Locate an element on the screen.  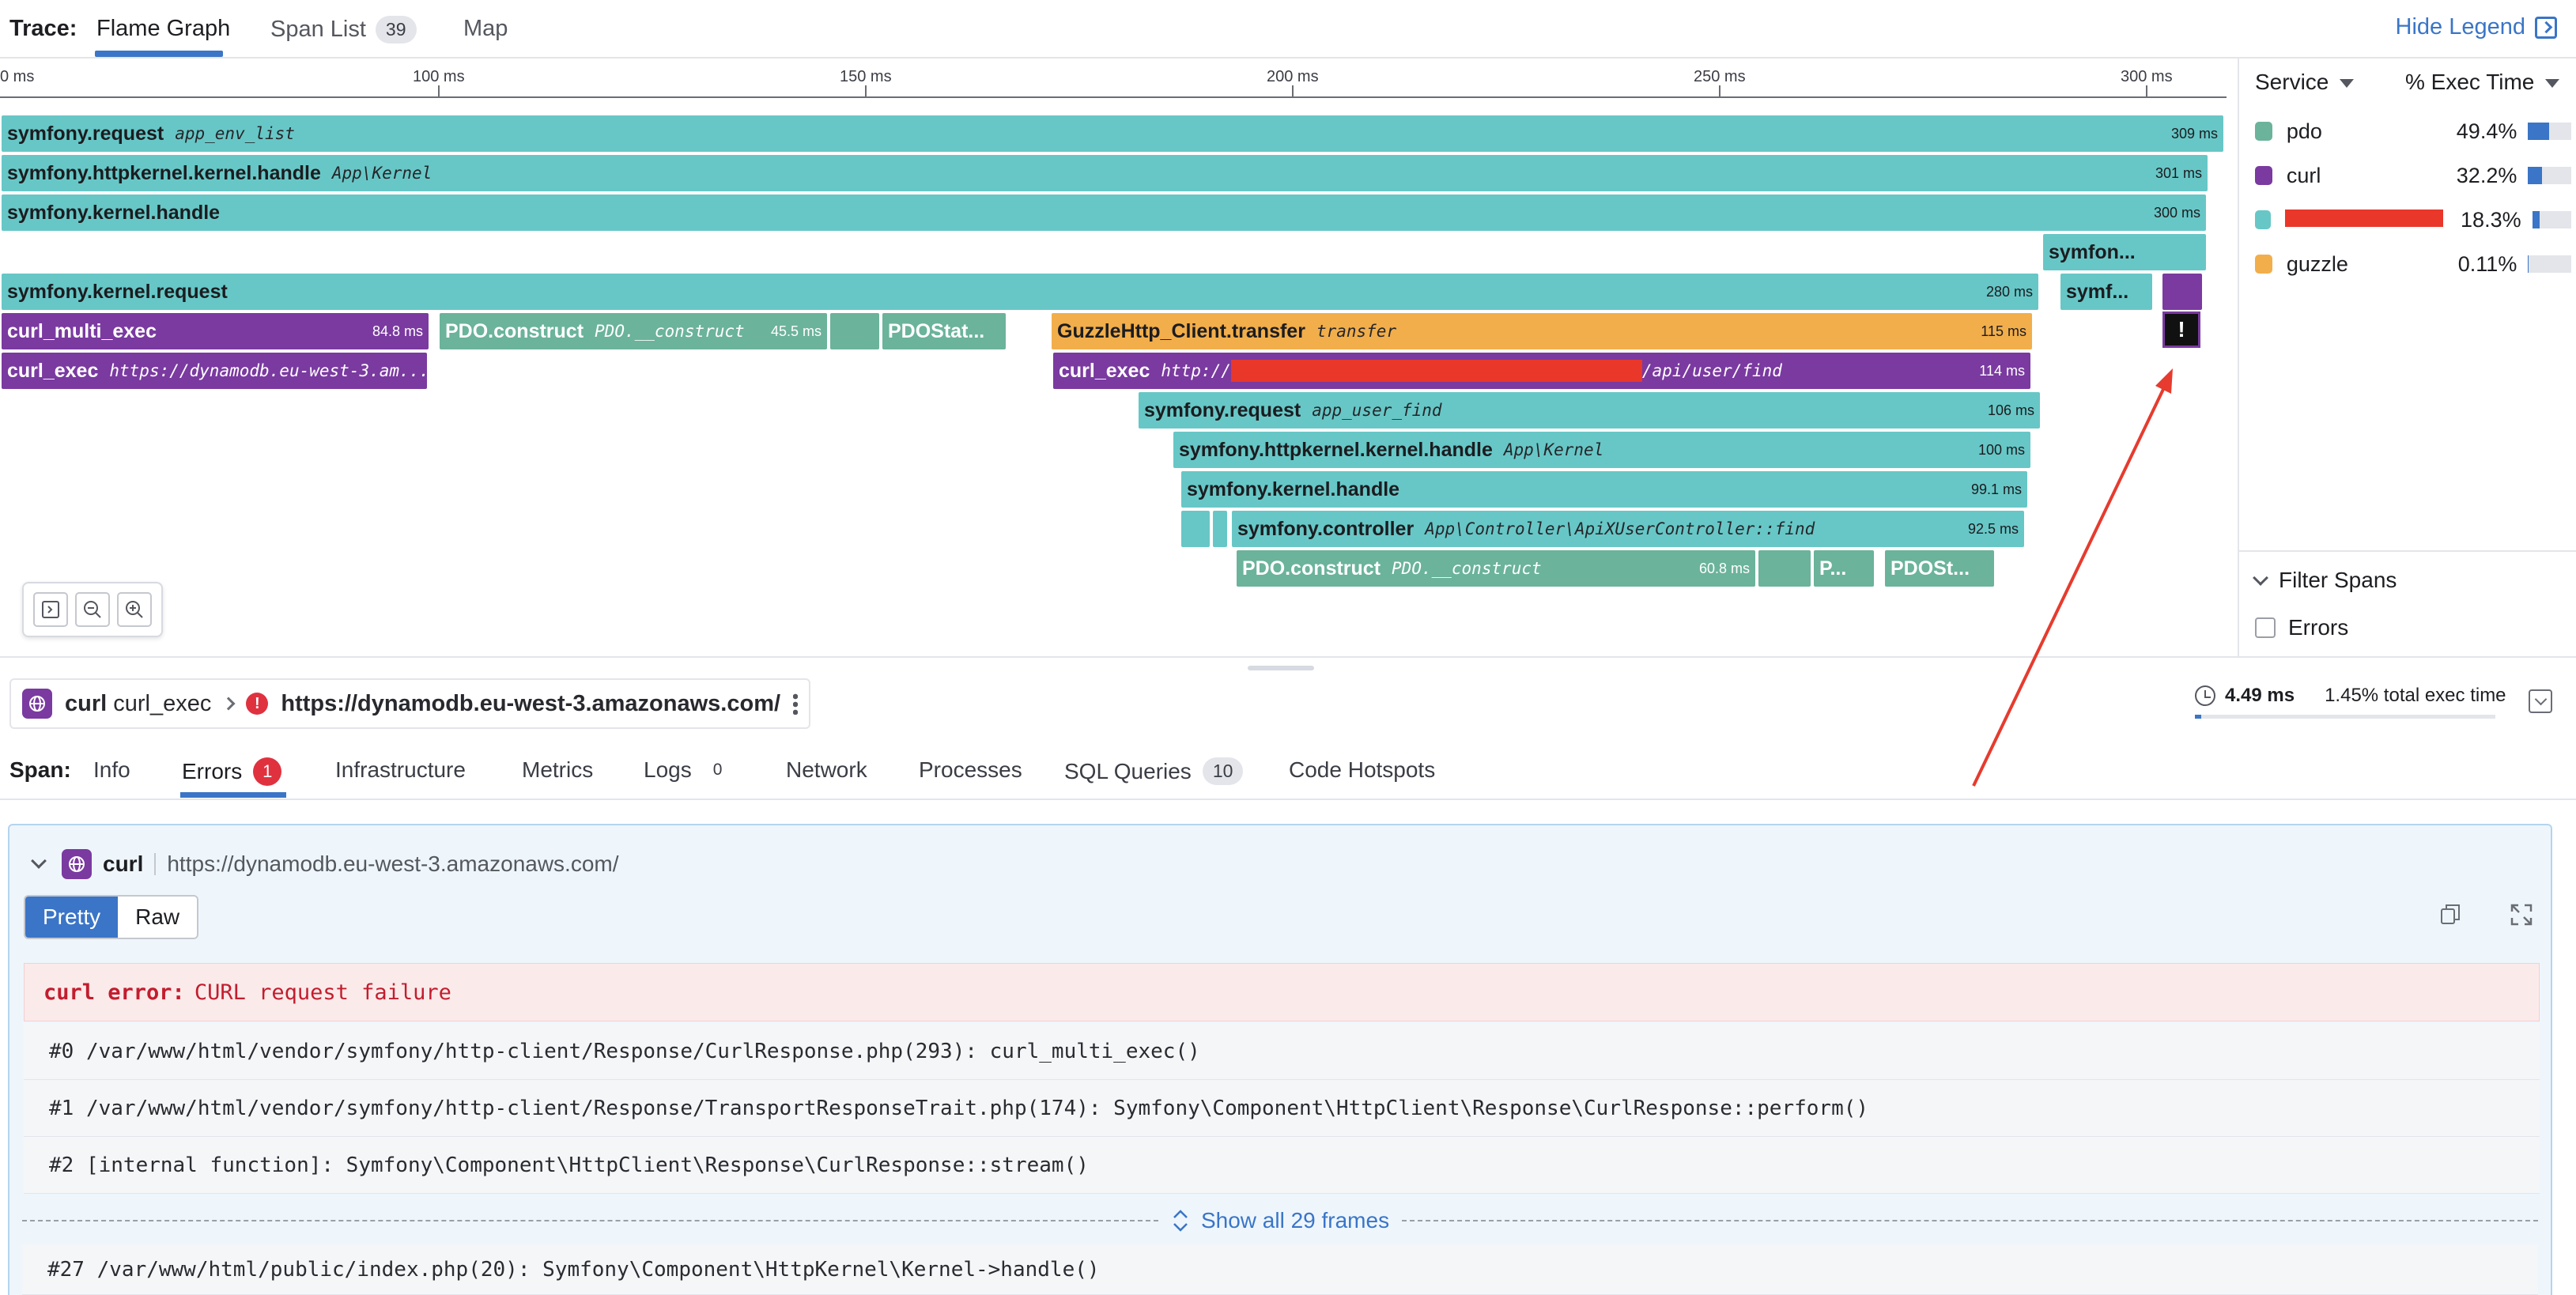
frame-resource: PDO.__construct is located at coordinates (670, 331).